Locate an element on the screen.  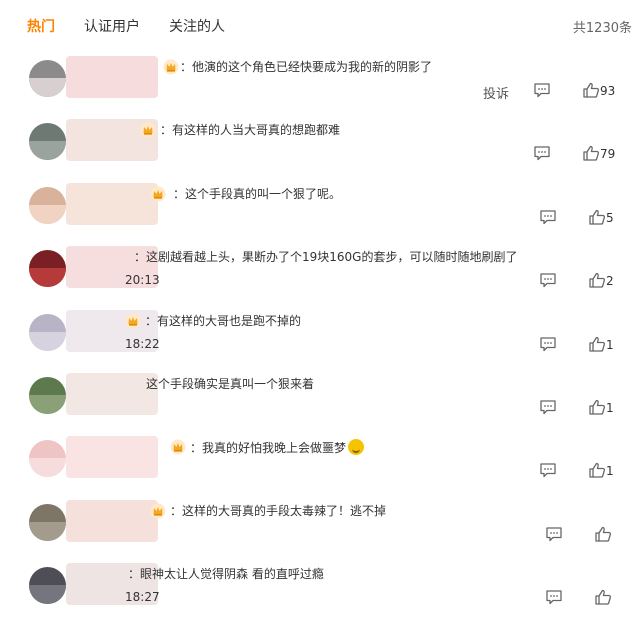
comment-item: ：有这样的人当大哥真的想跑都难 79 is located at coordinates (320, 152).